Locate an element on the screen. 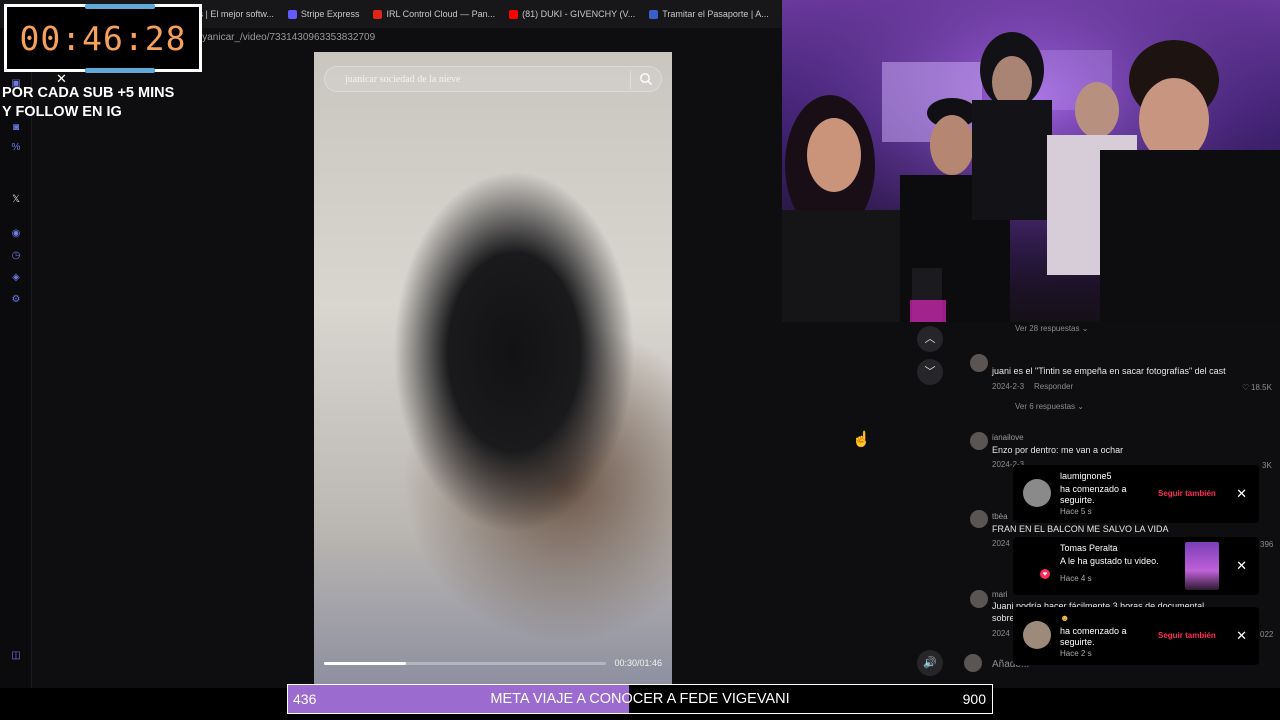  heart-badge-icon is located at coordinates (1037, 565).